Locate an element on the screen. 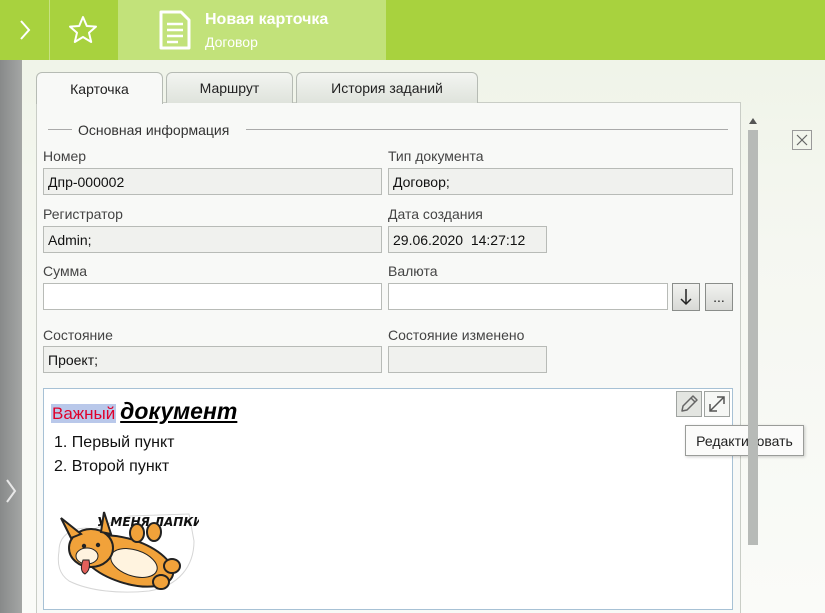 This screenshot has width=825, height=613. sum-field is located at coordinates (212, 296).